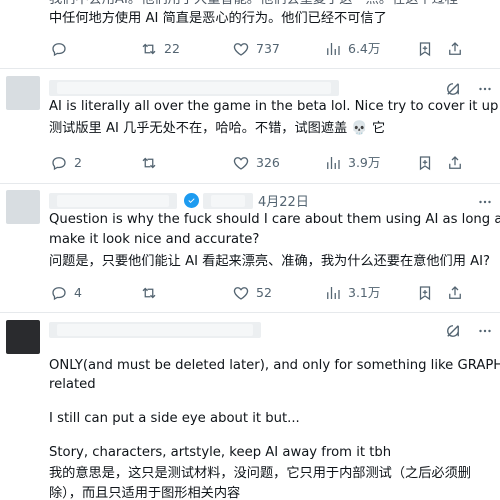 This screenshot has height=500, width=500. I want to click on post-text-chinese: 测试版里 AI 几乎无处不在，哈哈。不错，试图遮盖 💀 它, so click(217, 128).